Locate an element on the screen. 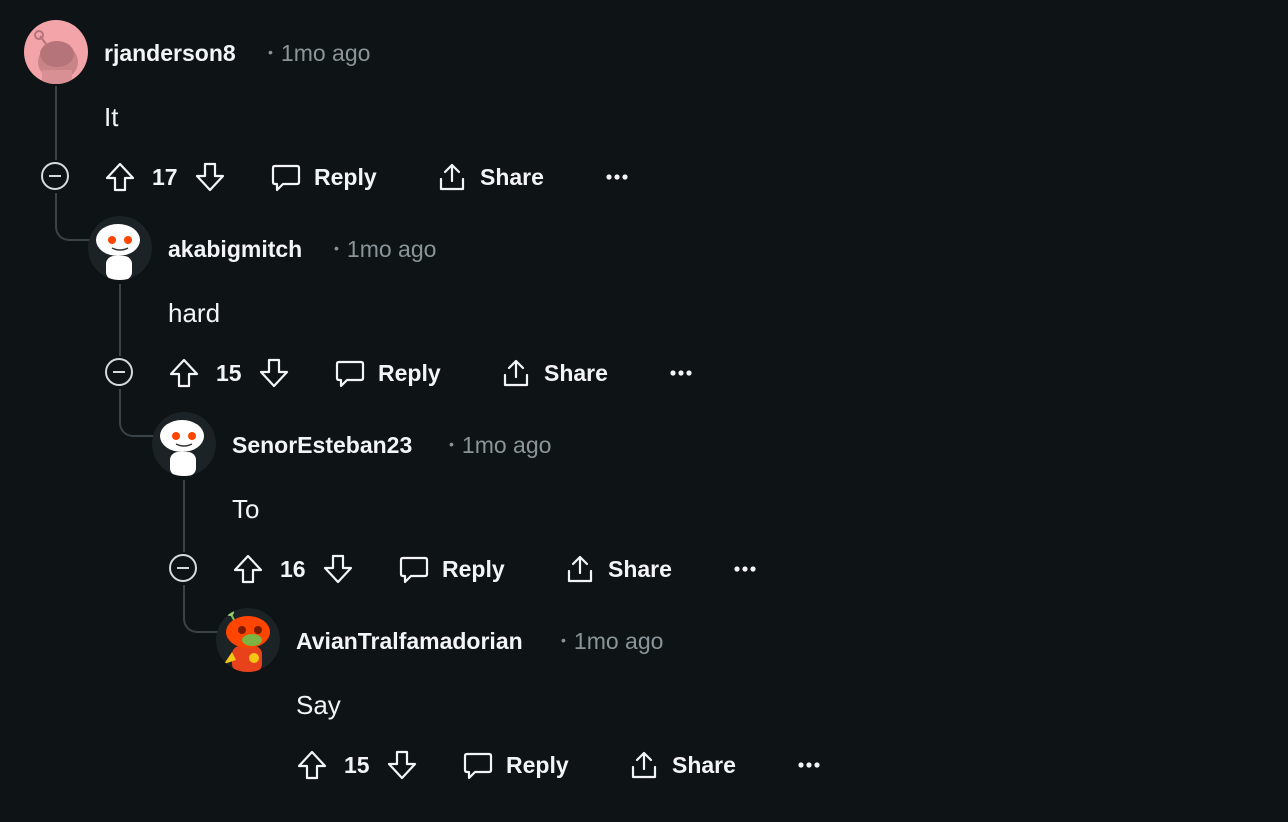 This screenshot has width=1288, height=822. comment-body: Say is located at coordinates (318, 705).